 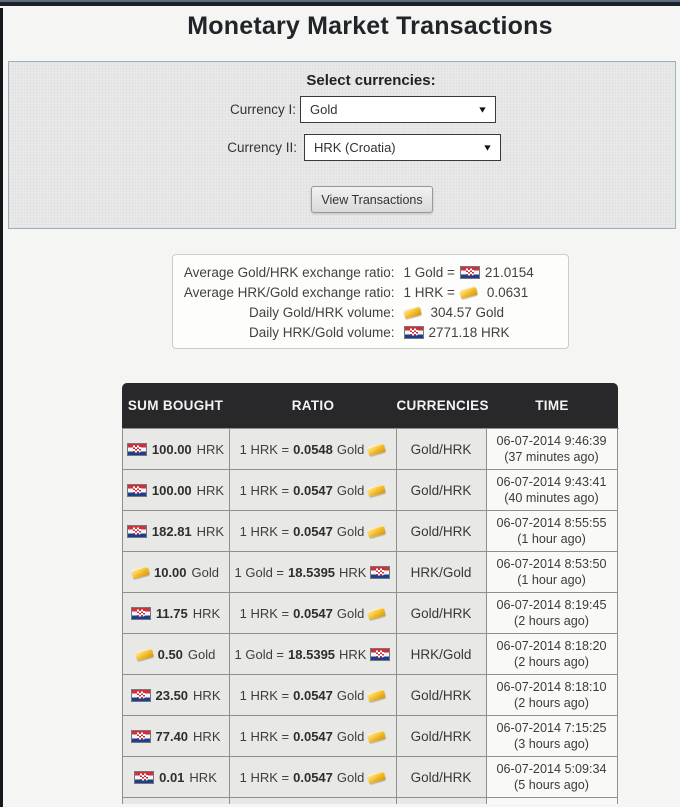 What do you see at coordinates (398, 109) in the screenshot?
I see `currency-1-select: Gold ▼` at bounding box center [398, 109].